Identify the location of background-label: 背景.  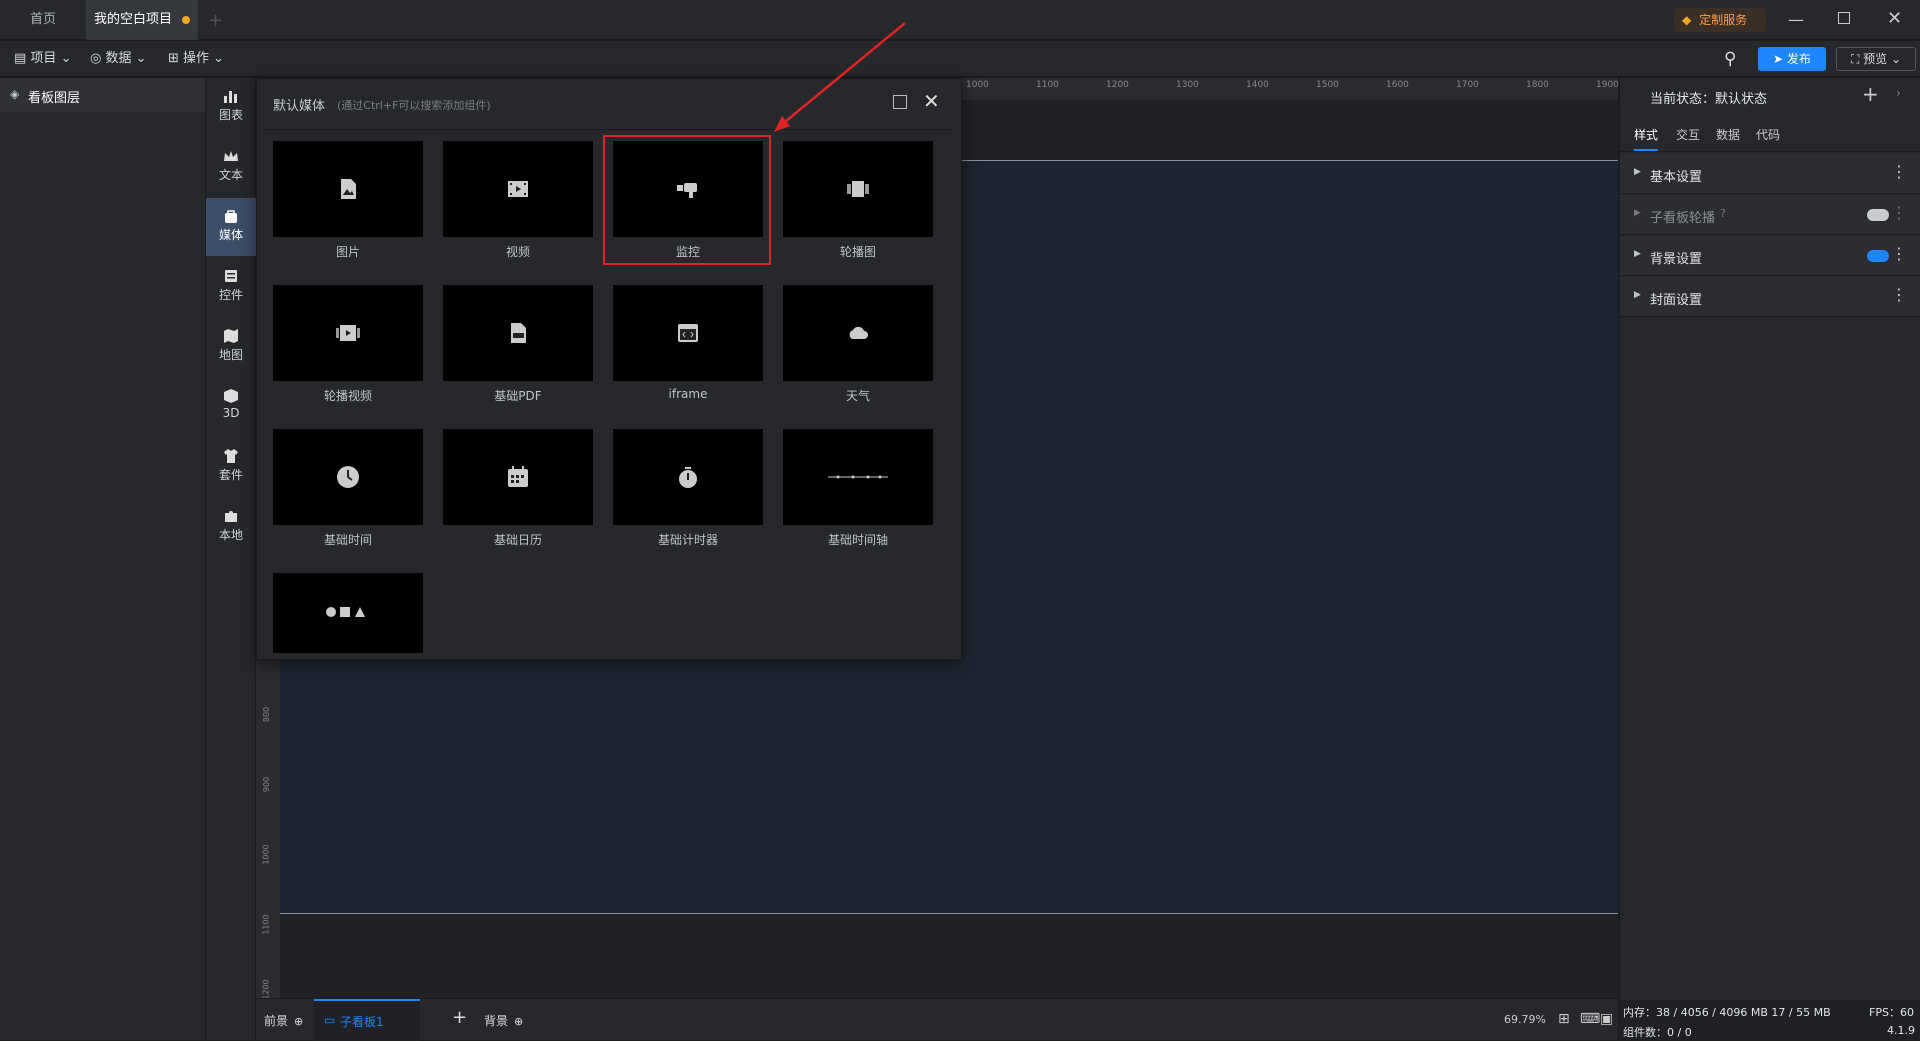
(496, 1021).